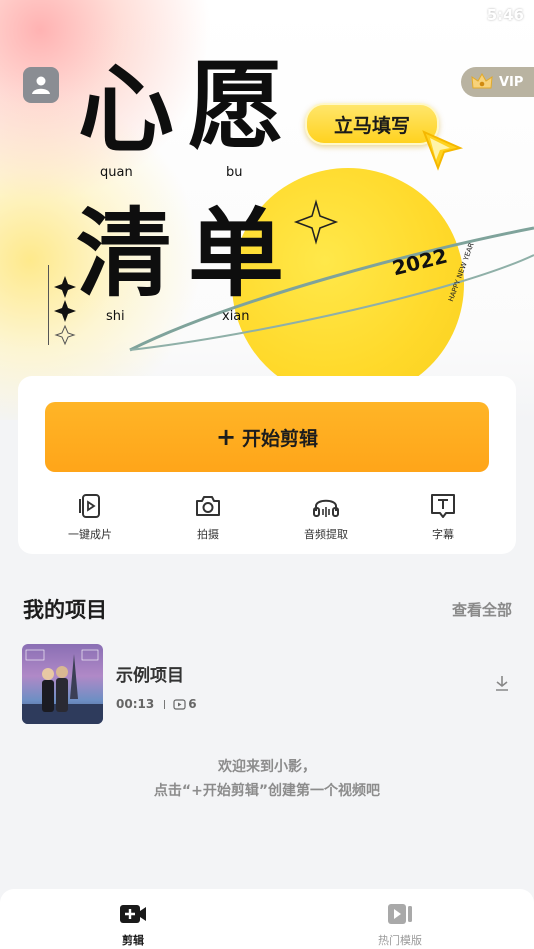  I want to click on welcome-line-1: 欢迎来到小影，, so click(267, 767).